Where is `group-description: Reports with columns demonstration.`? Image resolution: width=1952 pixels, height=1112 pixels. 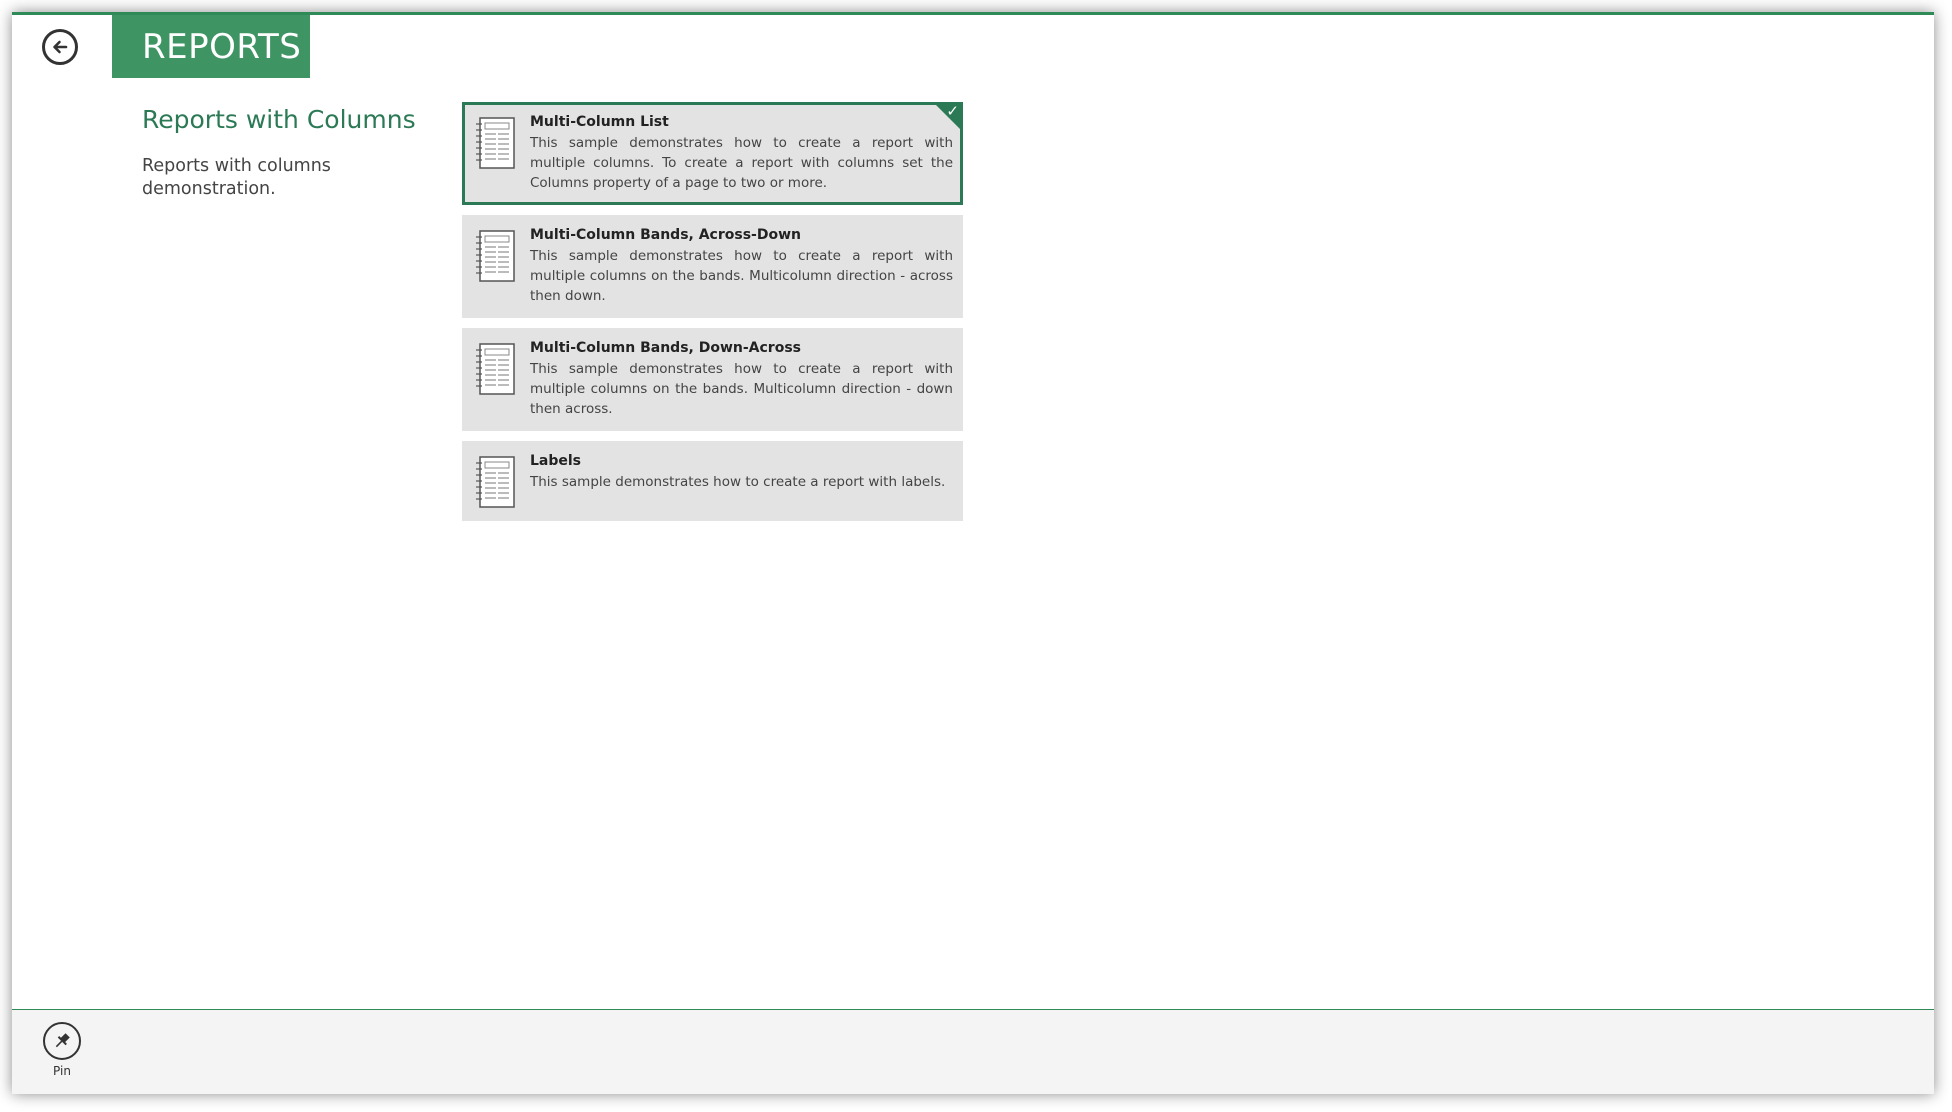
group-description: Reports with columns demonstration. is located at coordinates (236, 177).